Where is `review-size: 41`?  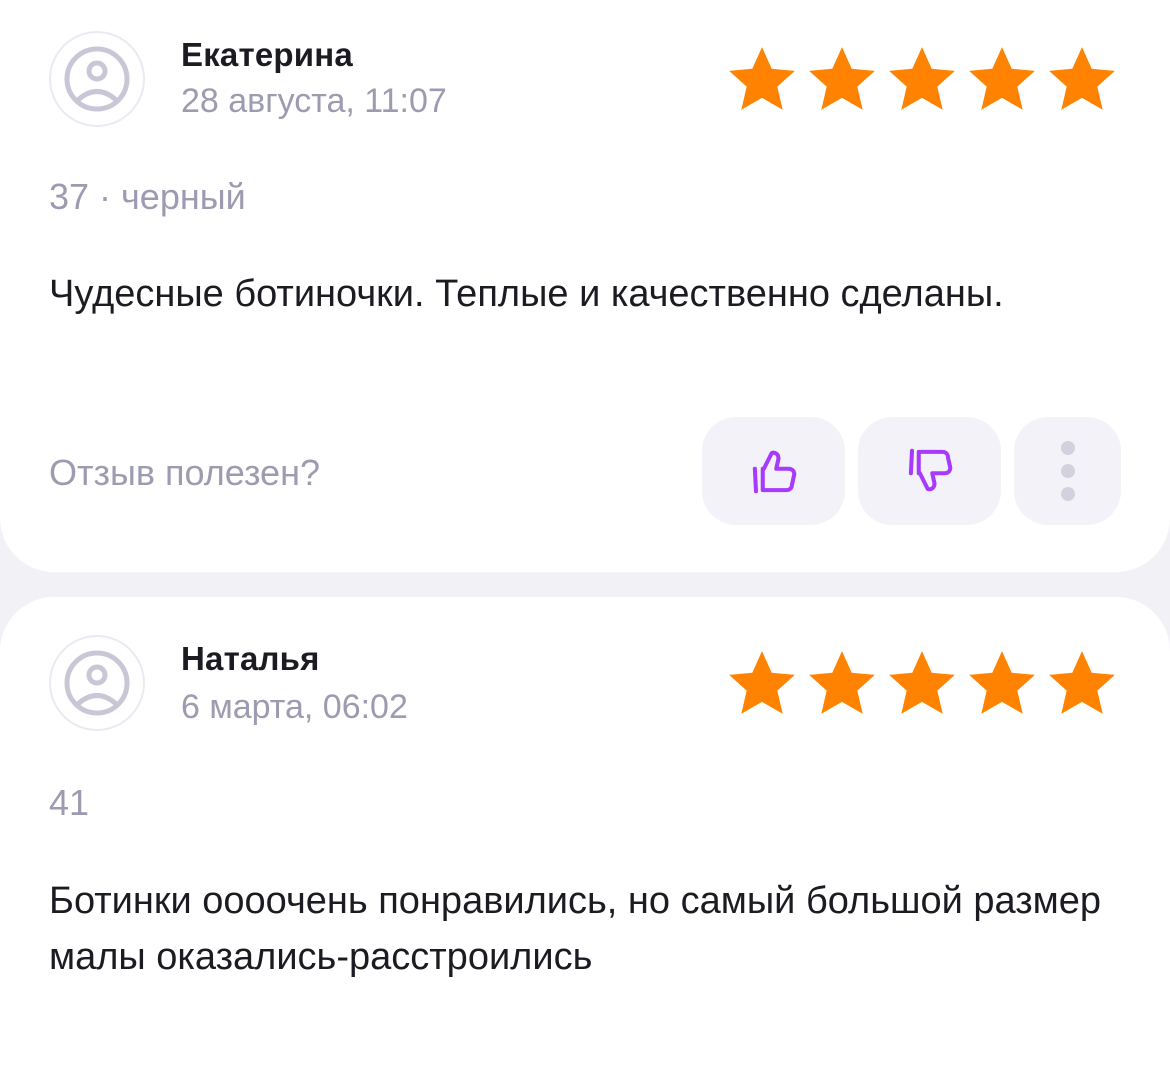 review-size: 41 is located at coordinates (69, 802).